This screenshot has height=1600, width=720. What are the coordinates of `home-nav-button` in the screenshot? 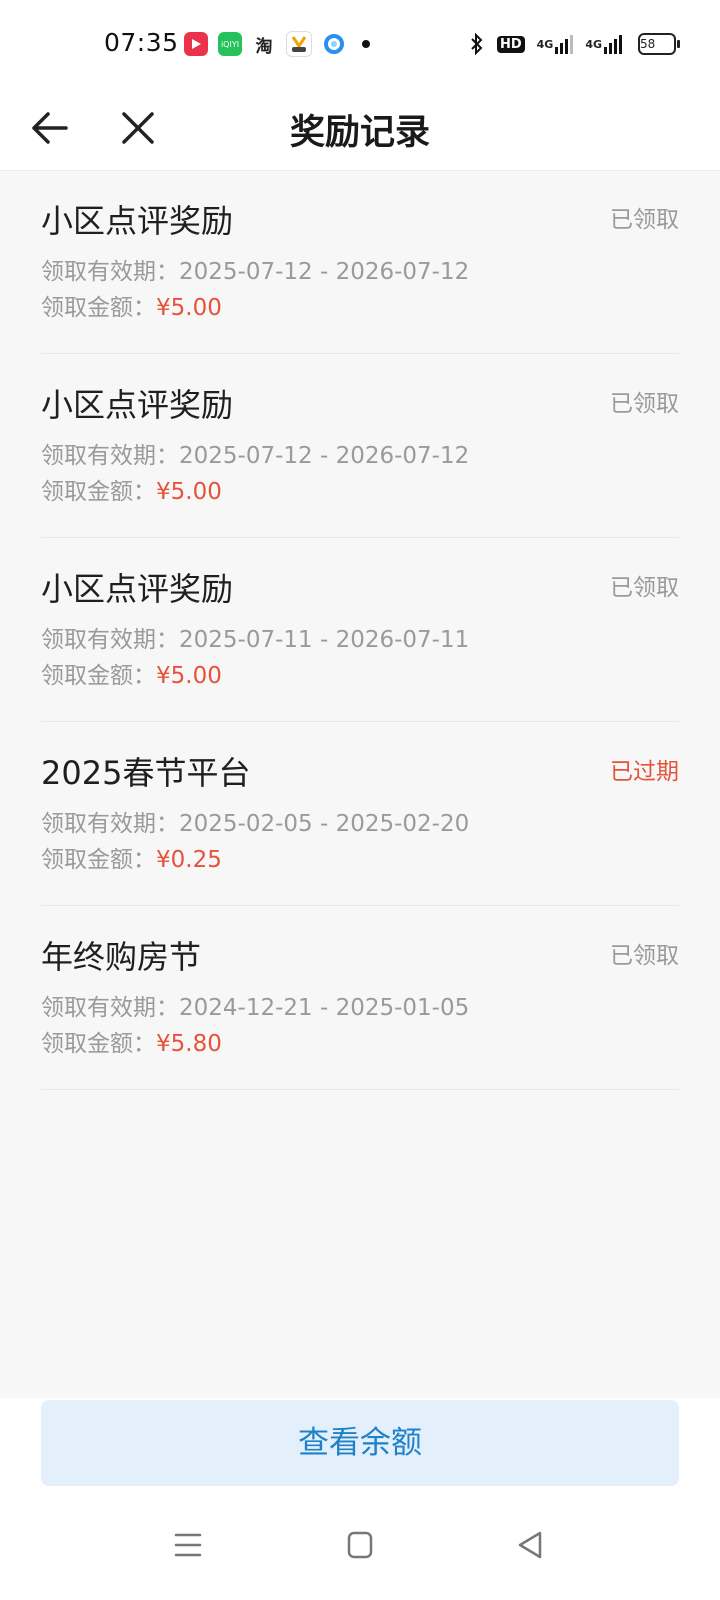 It's located at (360, 1545).